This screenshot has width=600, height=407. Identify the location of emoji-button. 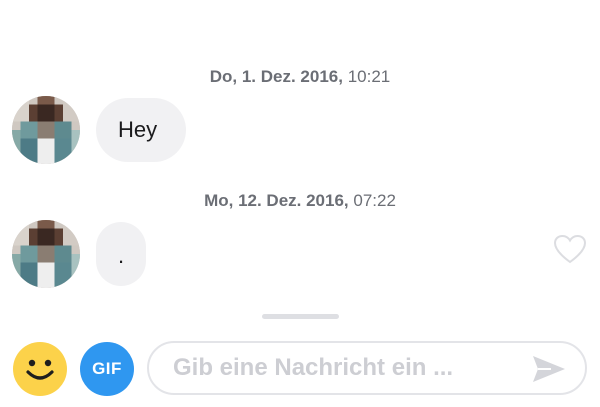
(40, 369).